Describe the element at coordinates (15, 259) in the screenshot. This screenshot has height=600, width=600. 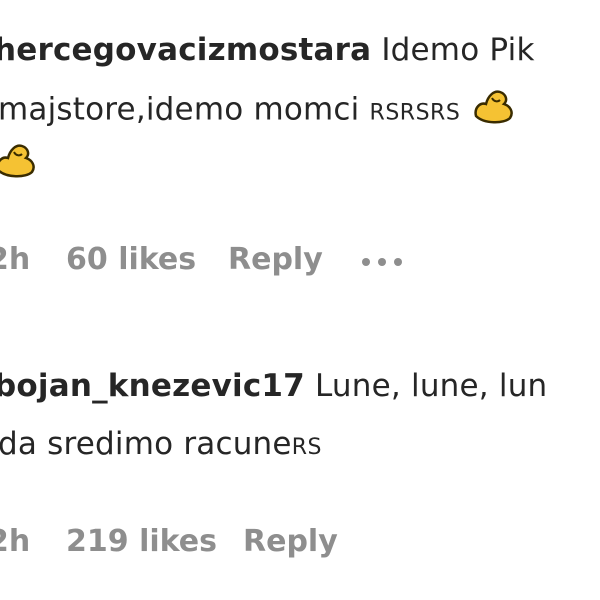
I see `comment-1-time: 2h` at that location.